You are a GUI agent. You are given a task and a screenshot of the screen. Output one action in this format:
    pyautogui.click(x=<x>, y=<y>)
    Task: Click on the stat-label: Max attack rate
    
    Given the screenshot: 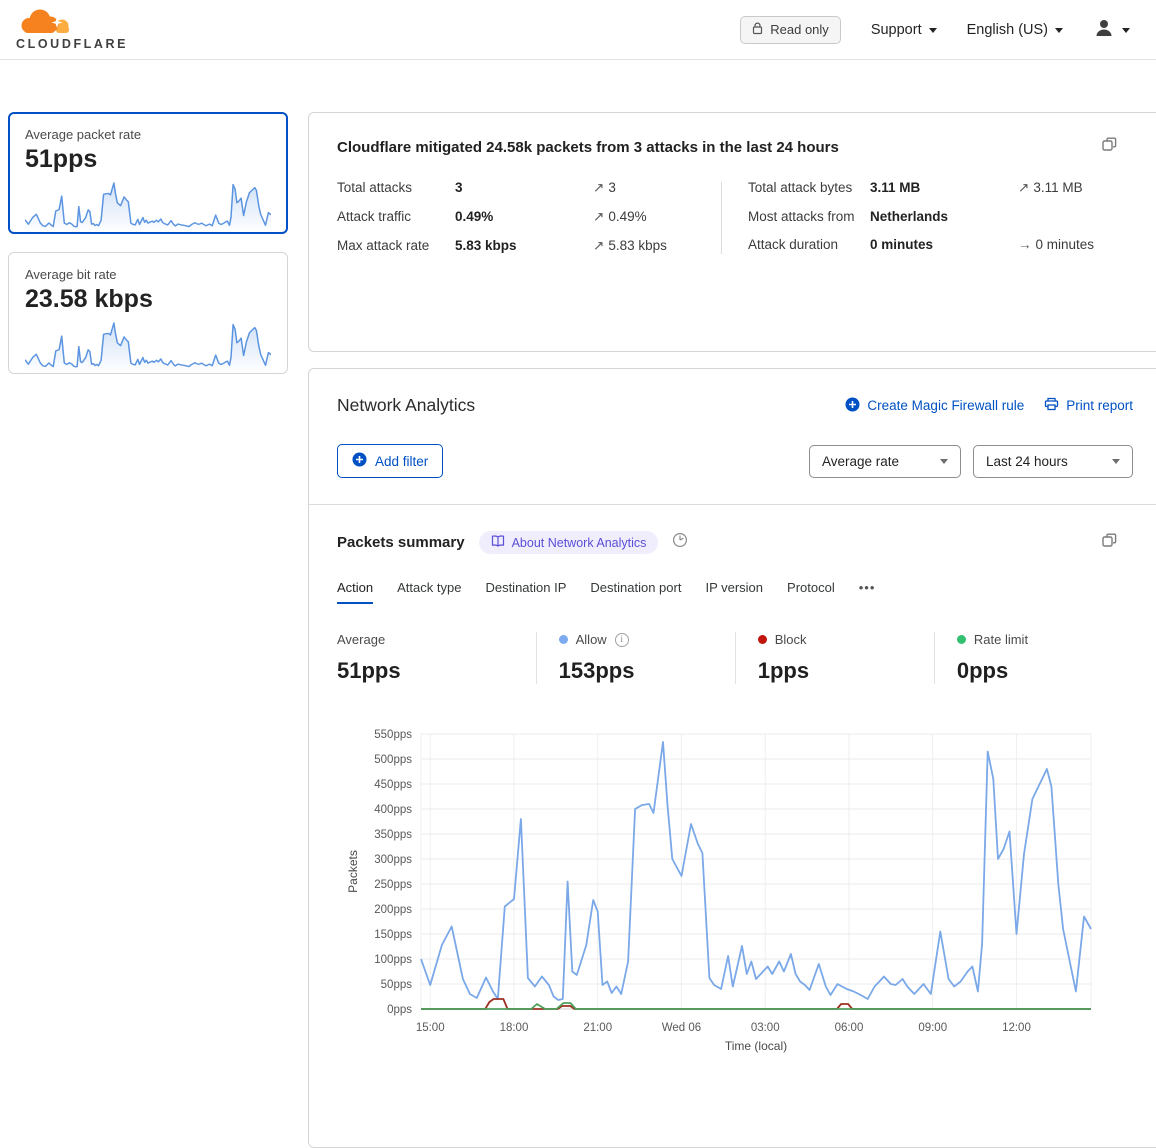 What is the action you would take?
    pyautogui.click(x=383, y=245)
    